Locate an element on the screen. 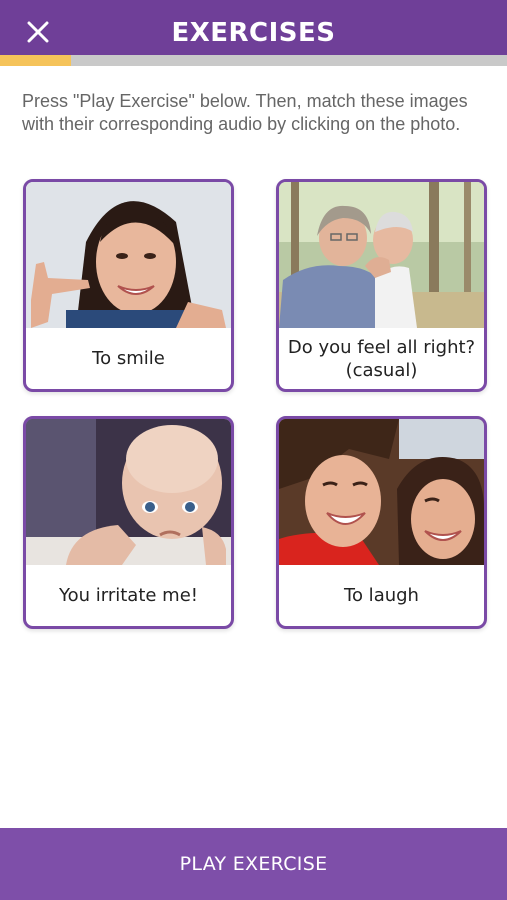 Image resolution: width=507 pixels, height=900 pixels. card-caption: You irritate me! is located at coordinates (128, 595).